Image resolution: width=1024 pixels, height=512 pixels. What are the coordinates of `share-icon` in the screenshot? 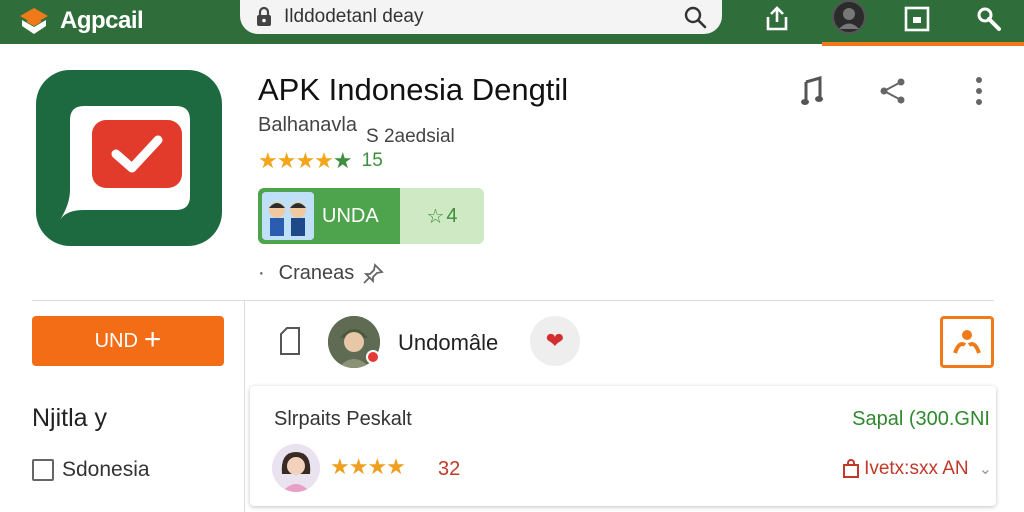 It's located at (893, 91).